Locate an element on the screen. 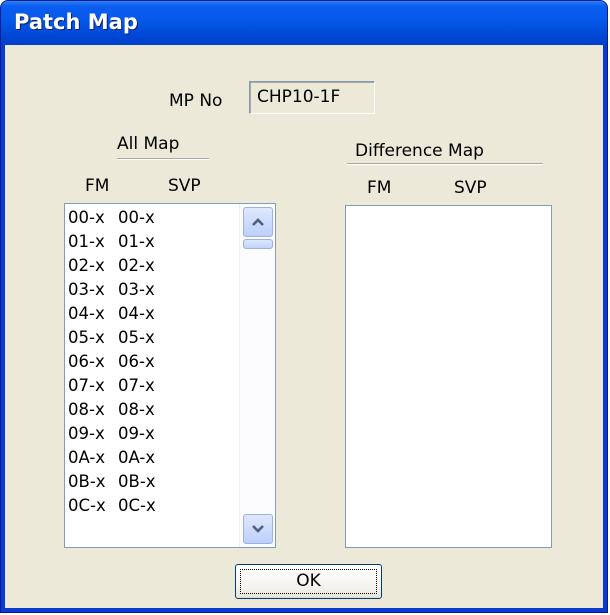  list-item: 01-x 01-x is located at coordinates (151, 242).